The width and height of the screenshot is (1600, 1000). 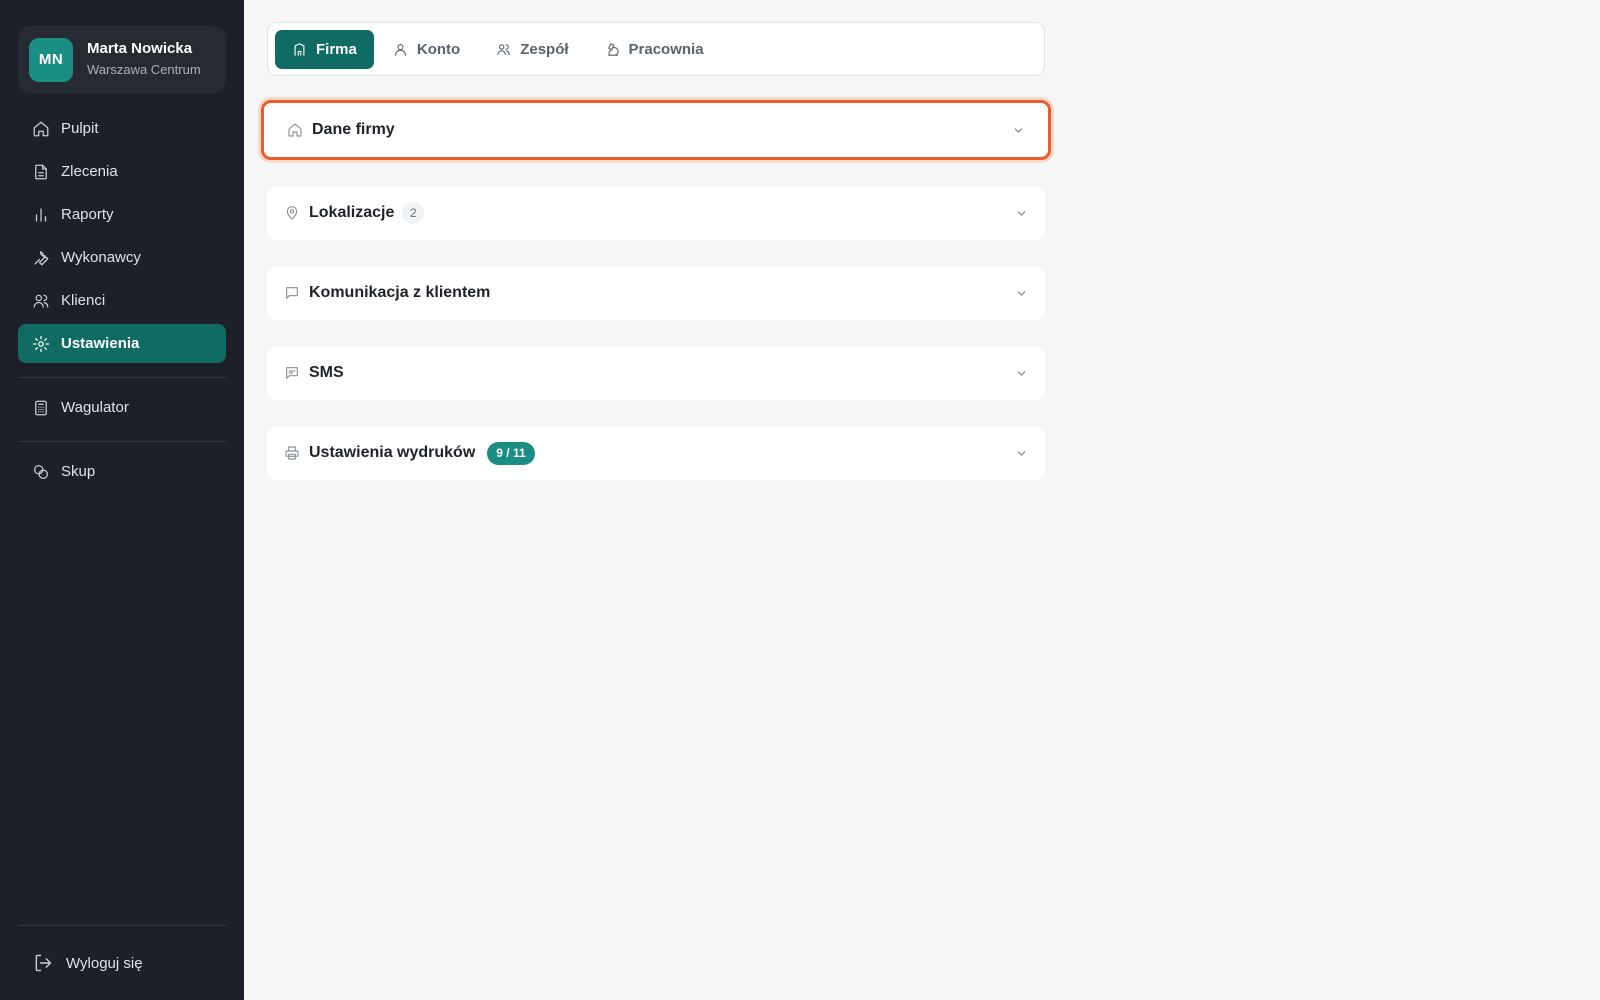 What do you see at coordinates (511, 453) in the screenshot?
I see `status-badge: 9 / 11` at bounding box center [511, 453].